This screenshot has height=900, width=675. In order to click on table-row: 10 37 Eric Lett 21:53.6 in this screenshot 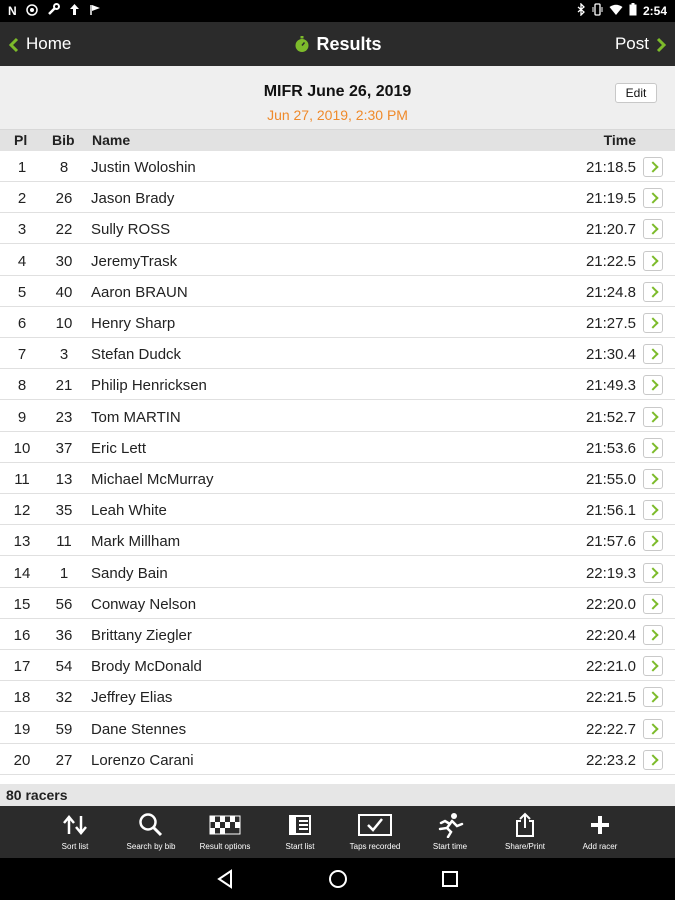, I will do `click(337, 447)`.